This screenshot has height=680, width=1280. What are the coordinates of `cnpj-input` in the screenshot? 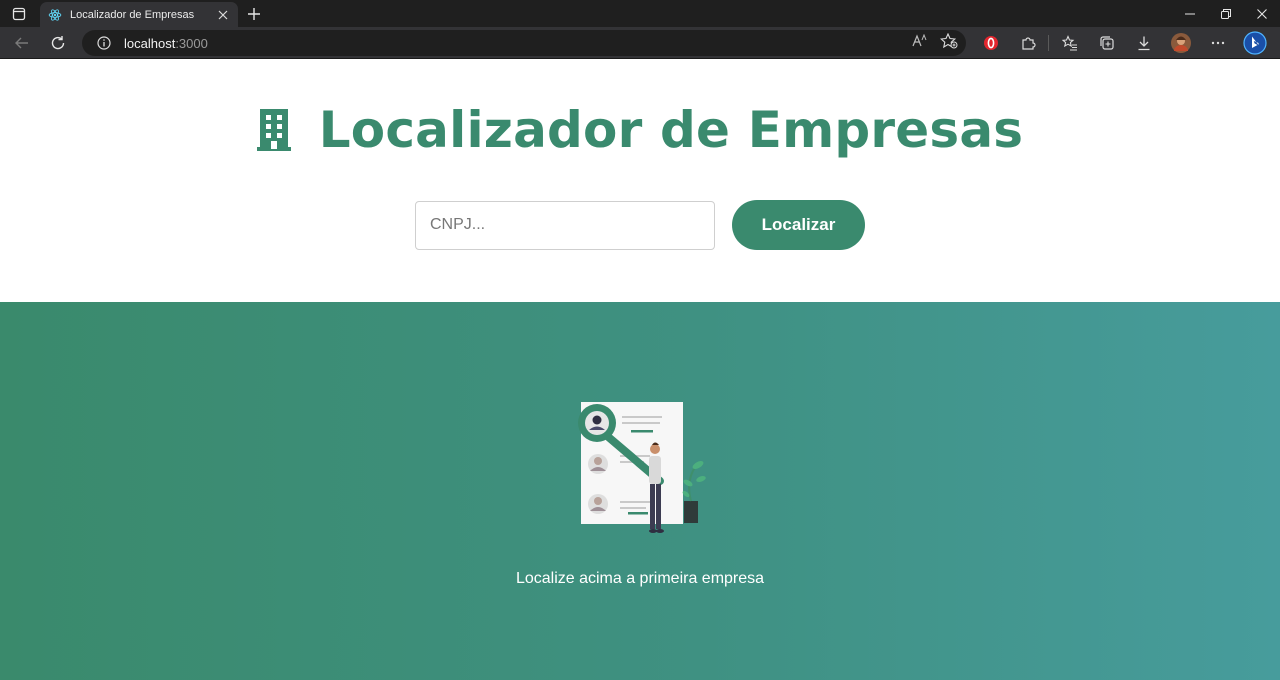 It's located at (565, 225).